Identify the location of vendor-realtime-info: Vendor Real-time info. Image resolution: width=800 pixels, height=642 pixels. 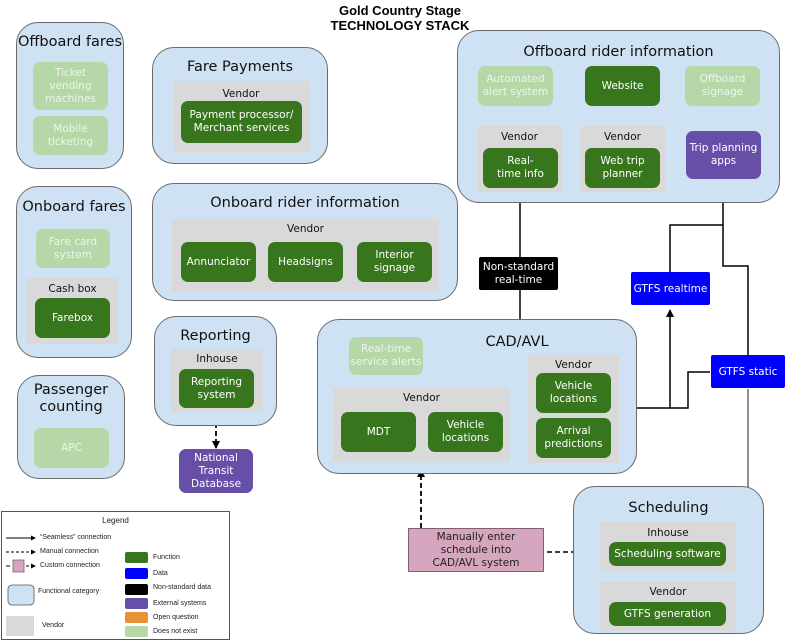
(519, 159).